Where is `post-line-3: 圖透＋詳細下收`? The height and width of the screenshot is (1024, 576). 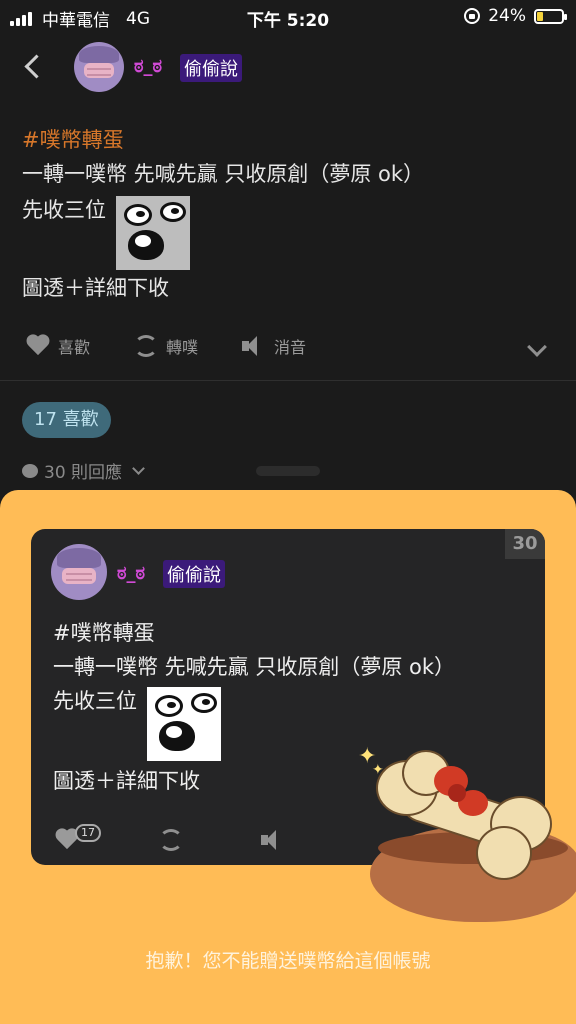 post-line-3: 圖透＋詳細下收 is located at coordinates (95, 288).